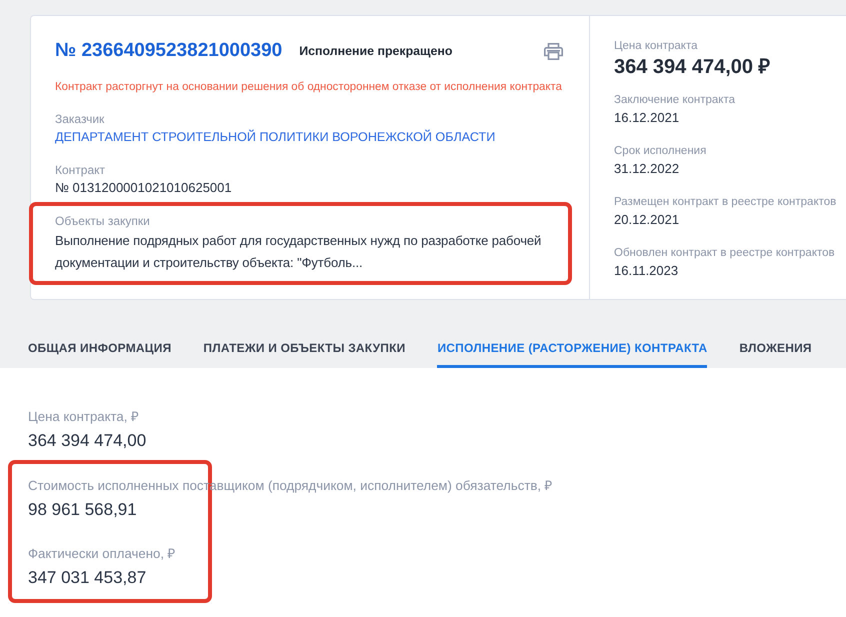  Describe the element at coordinates (102, 554) in the screenshot. I see `field-label: Фактически оплачено, ₽` at that location.